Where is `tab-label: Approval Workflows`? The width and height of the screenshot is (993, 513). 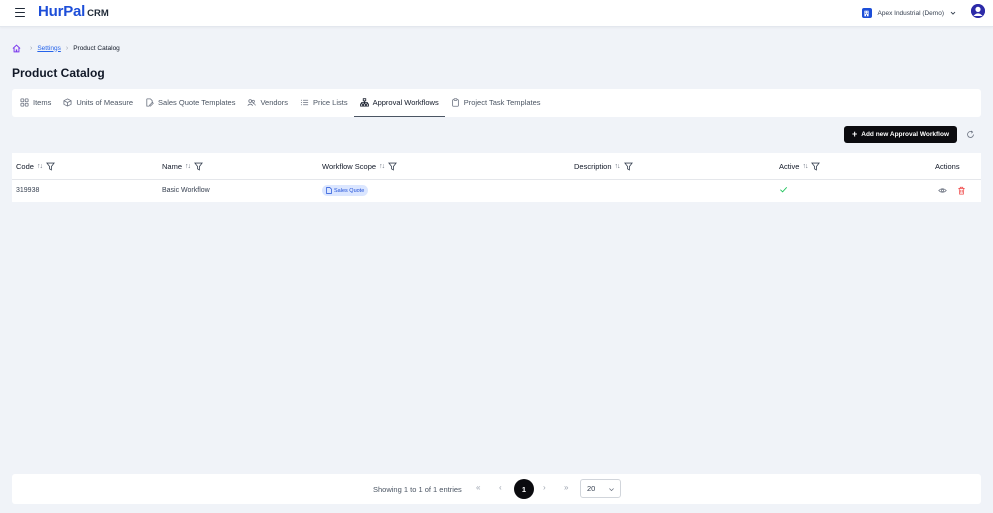 tab-label: Approval Workflows is located at coordinates (405, 102).